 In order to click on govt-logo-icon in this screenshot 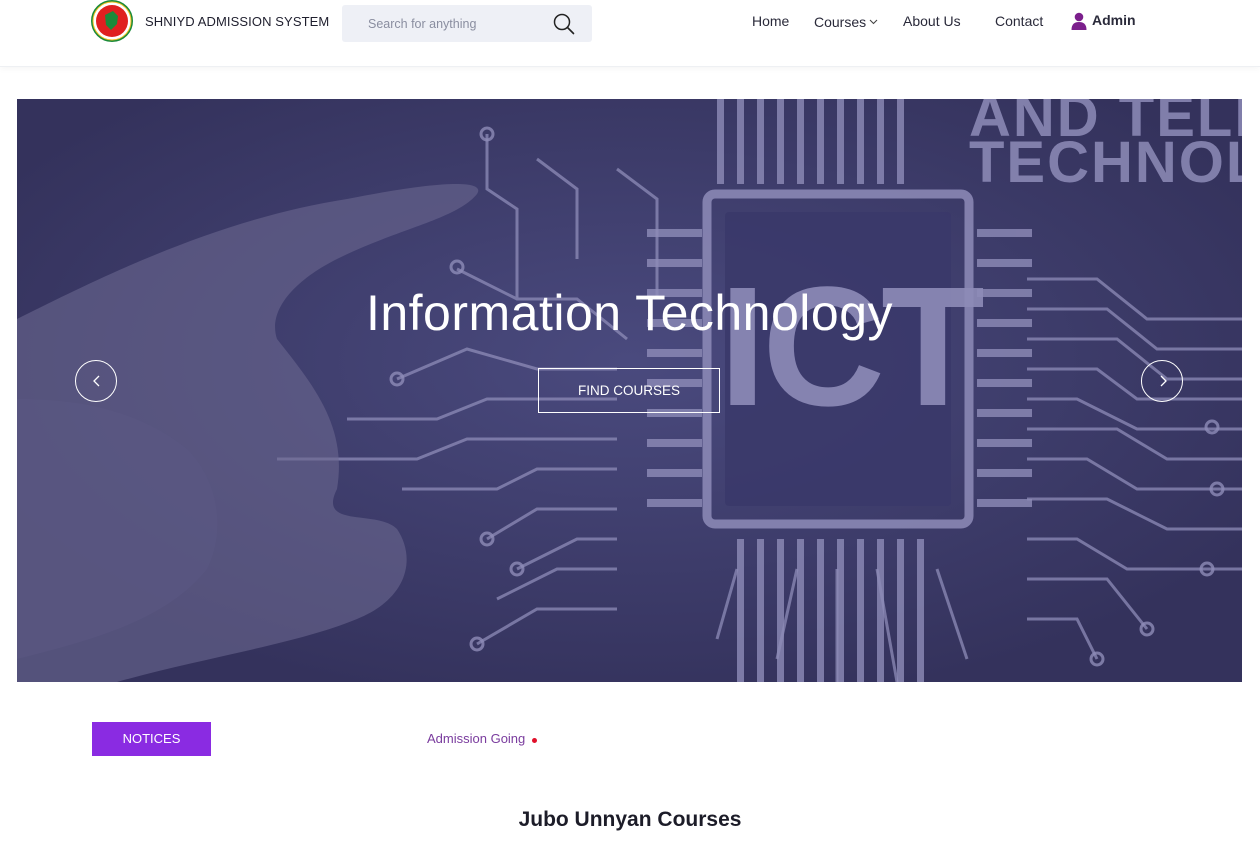, I will do `click(112, 21)`.